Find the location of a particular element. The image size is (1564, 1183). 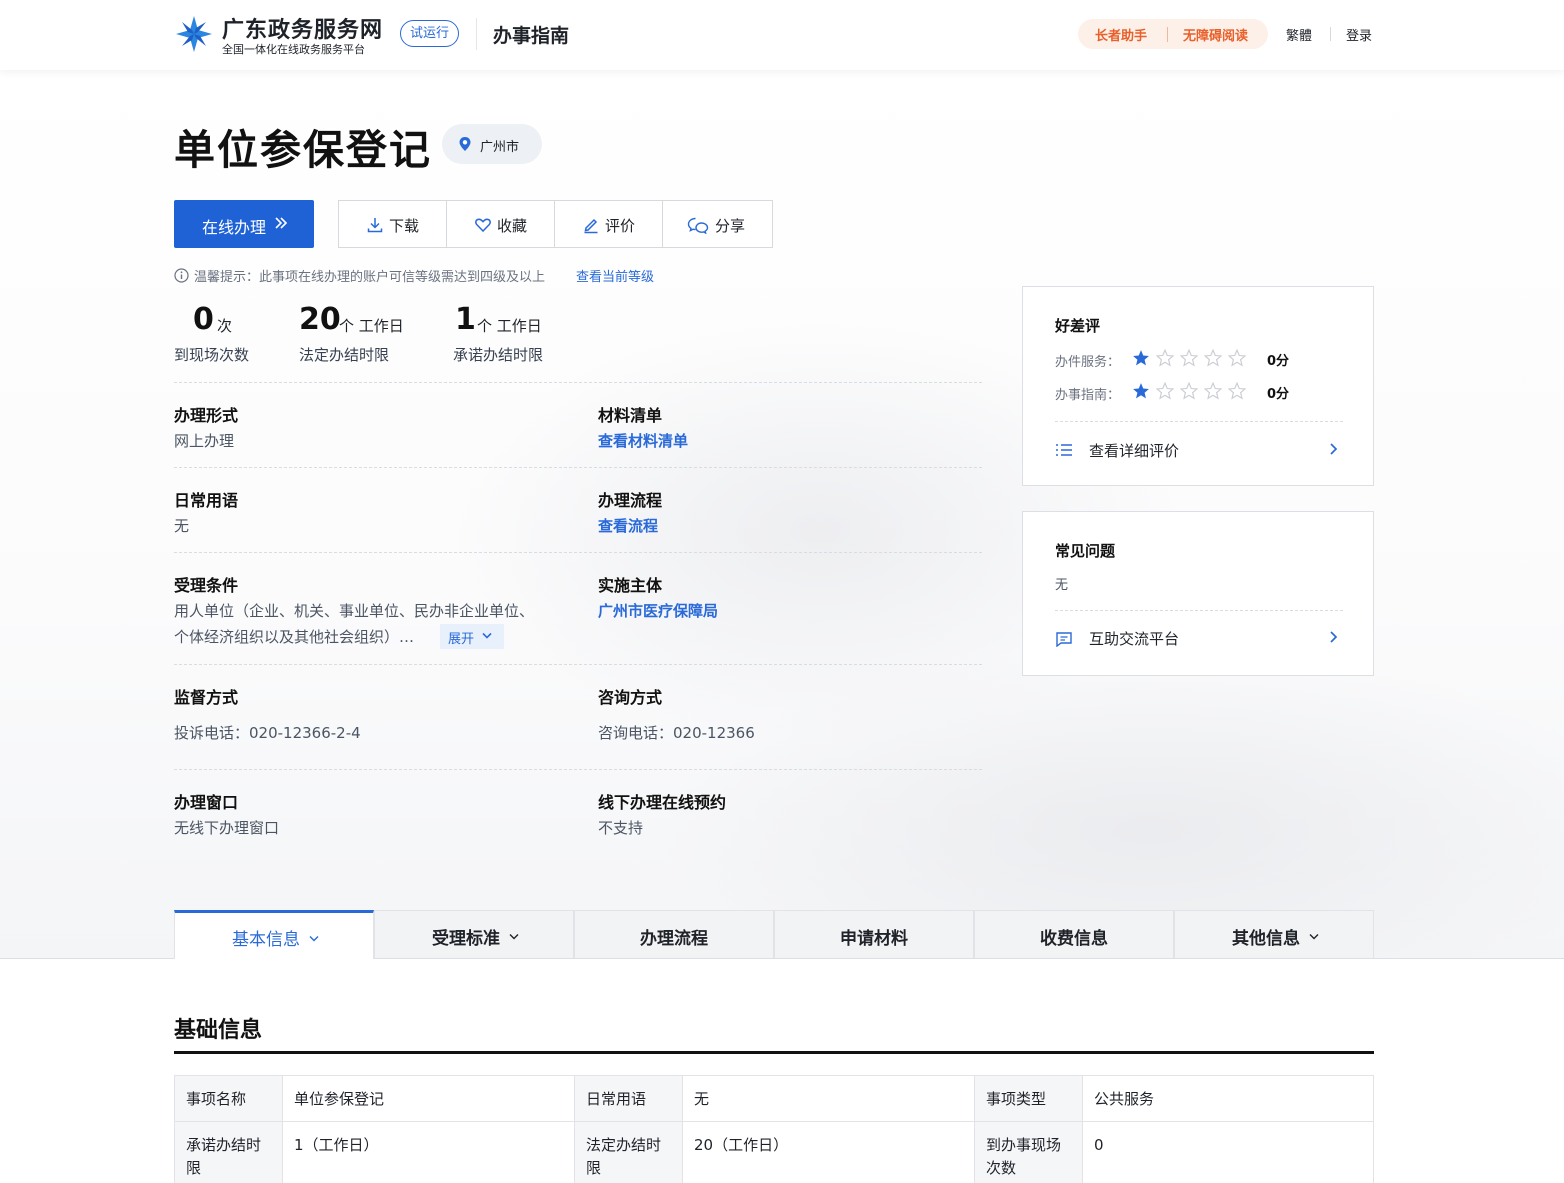

stat-legal-label: 法定办结时限 is located at coordinates (344, 355).